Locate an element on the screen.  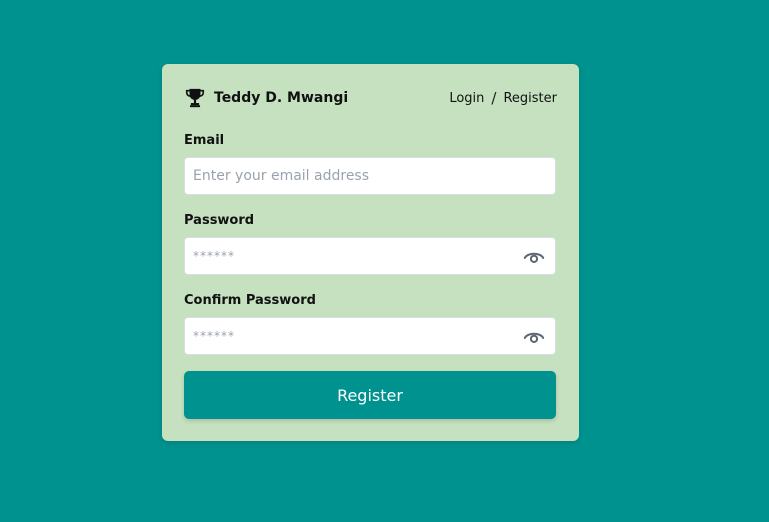
email-field-wrapper is located at coordinates (370, 176).